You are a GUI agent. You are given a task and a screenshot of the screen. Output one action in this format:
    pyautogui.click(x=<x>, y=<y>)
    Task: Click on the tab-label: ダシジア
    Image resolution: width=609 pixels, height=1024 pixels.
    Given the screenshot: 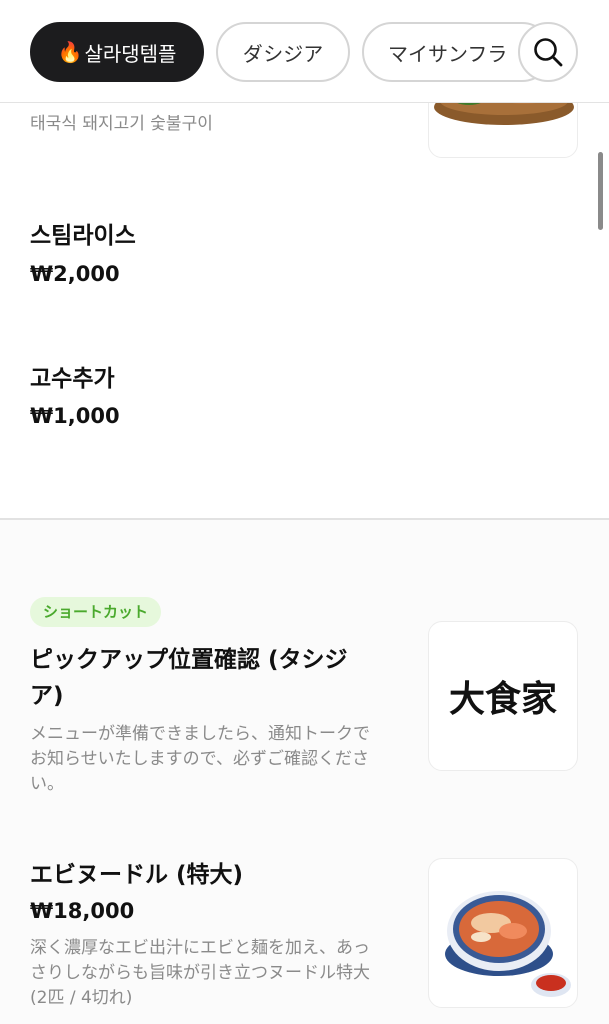 What is the action you would take?
    pyautogui.click(x=283, y=53)
    